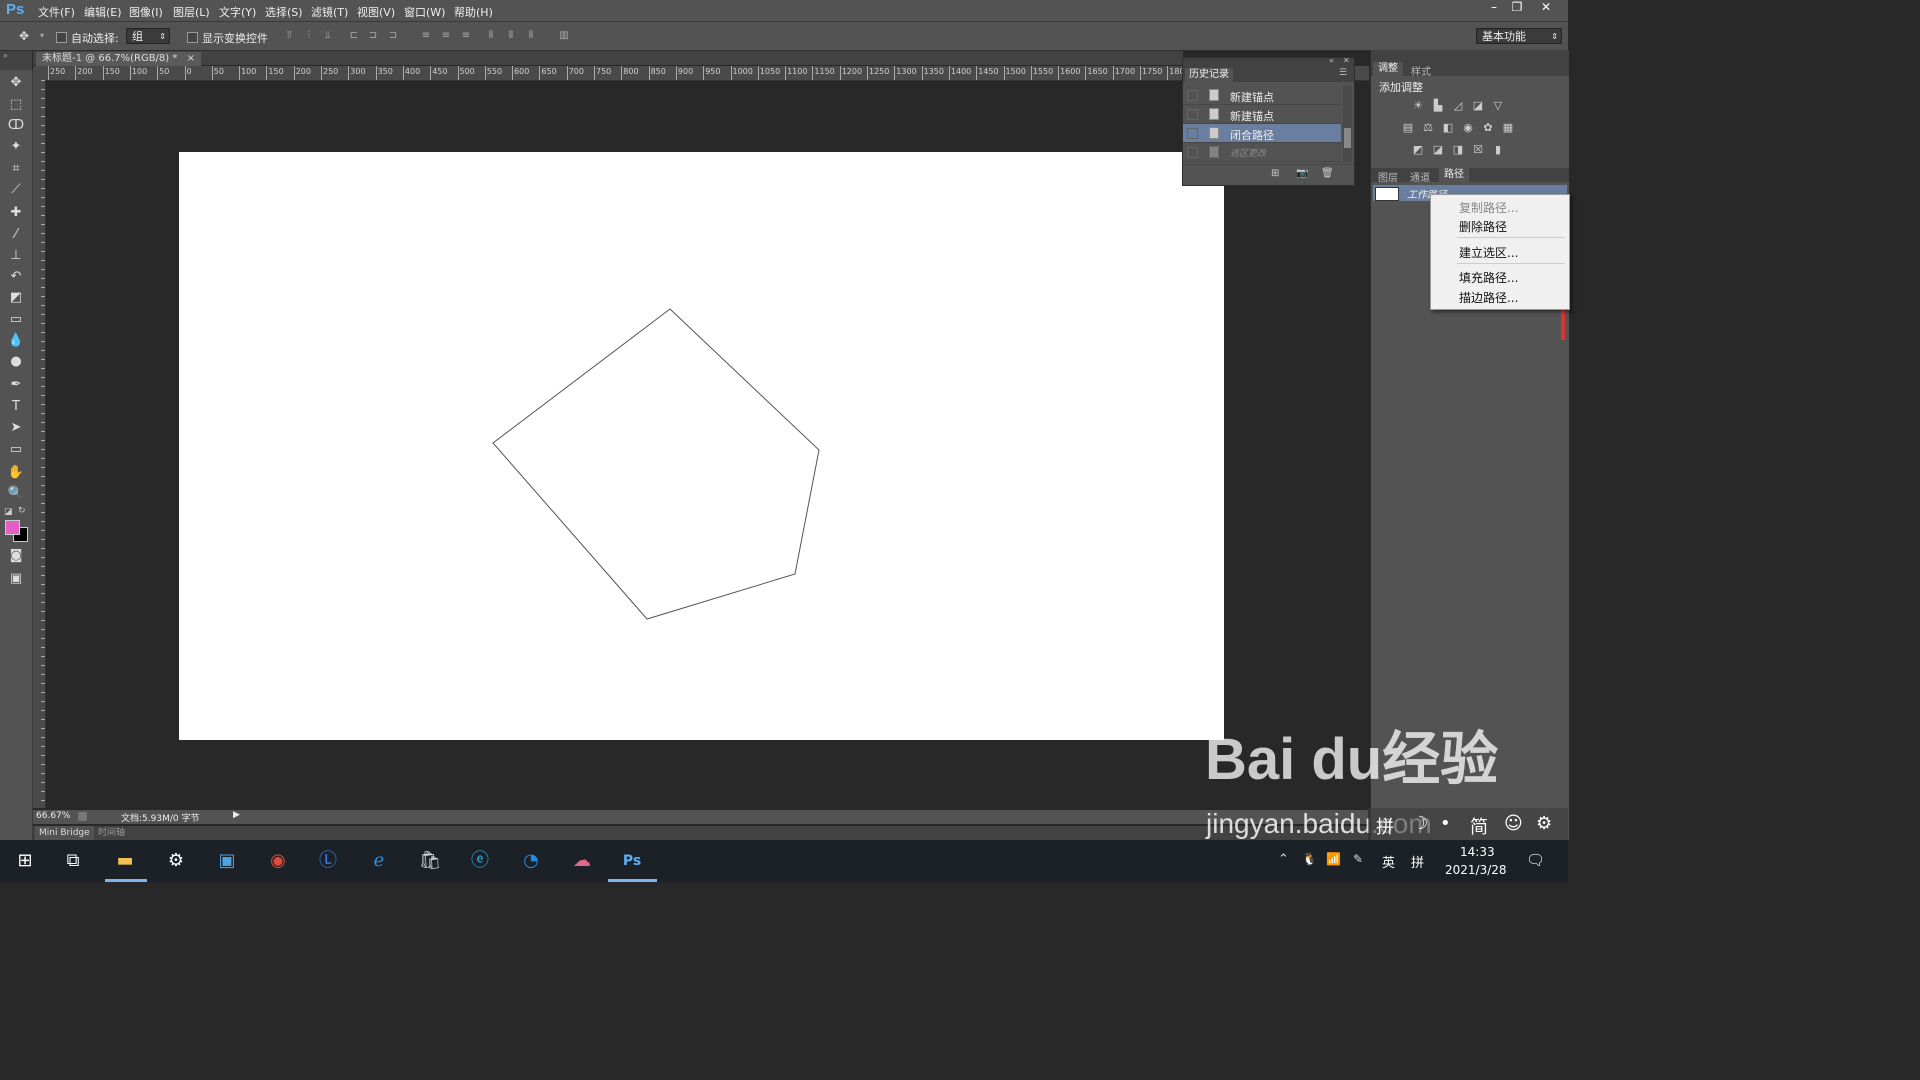 The height and width of the screenshot is (1080, 1920). What do you see at coordinates (236, 815) in the screenshot?
I see `play-arrow-icon: ▶` at bounding box center [236, 815].